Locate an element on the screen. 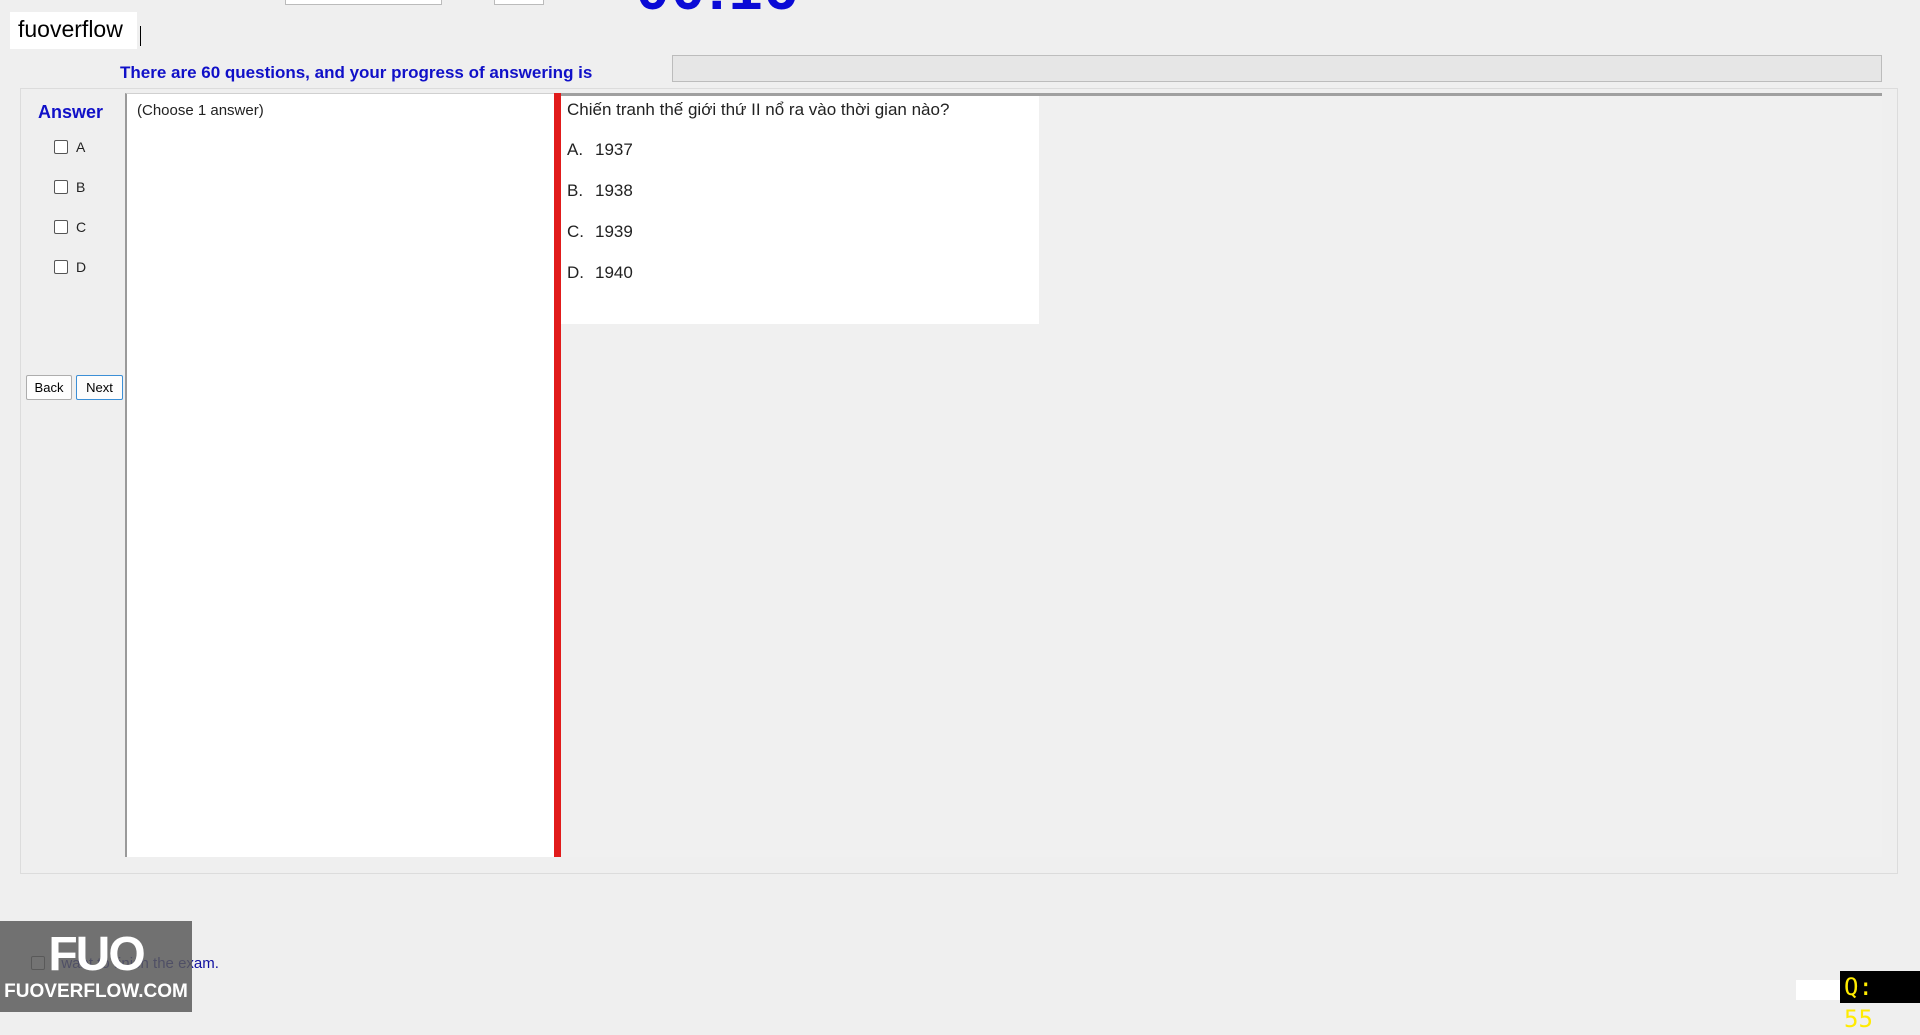 The width and height of the screenshot is (1920, 1035). answer-option-d: D is located at coordinates (70, 267).